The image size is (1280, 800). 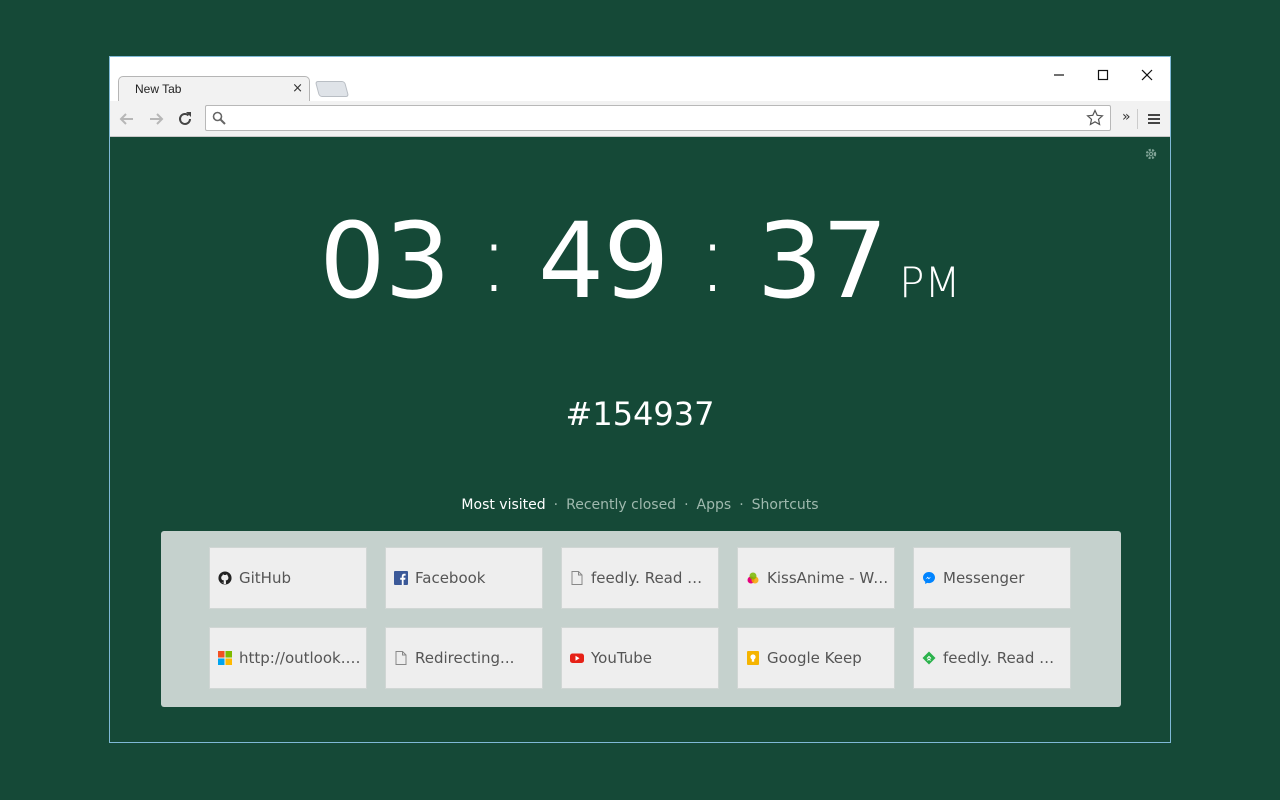 I want to click on tile-facebook: Facebook, so click(x=464, y=578).